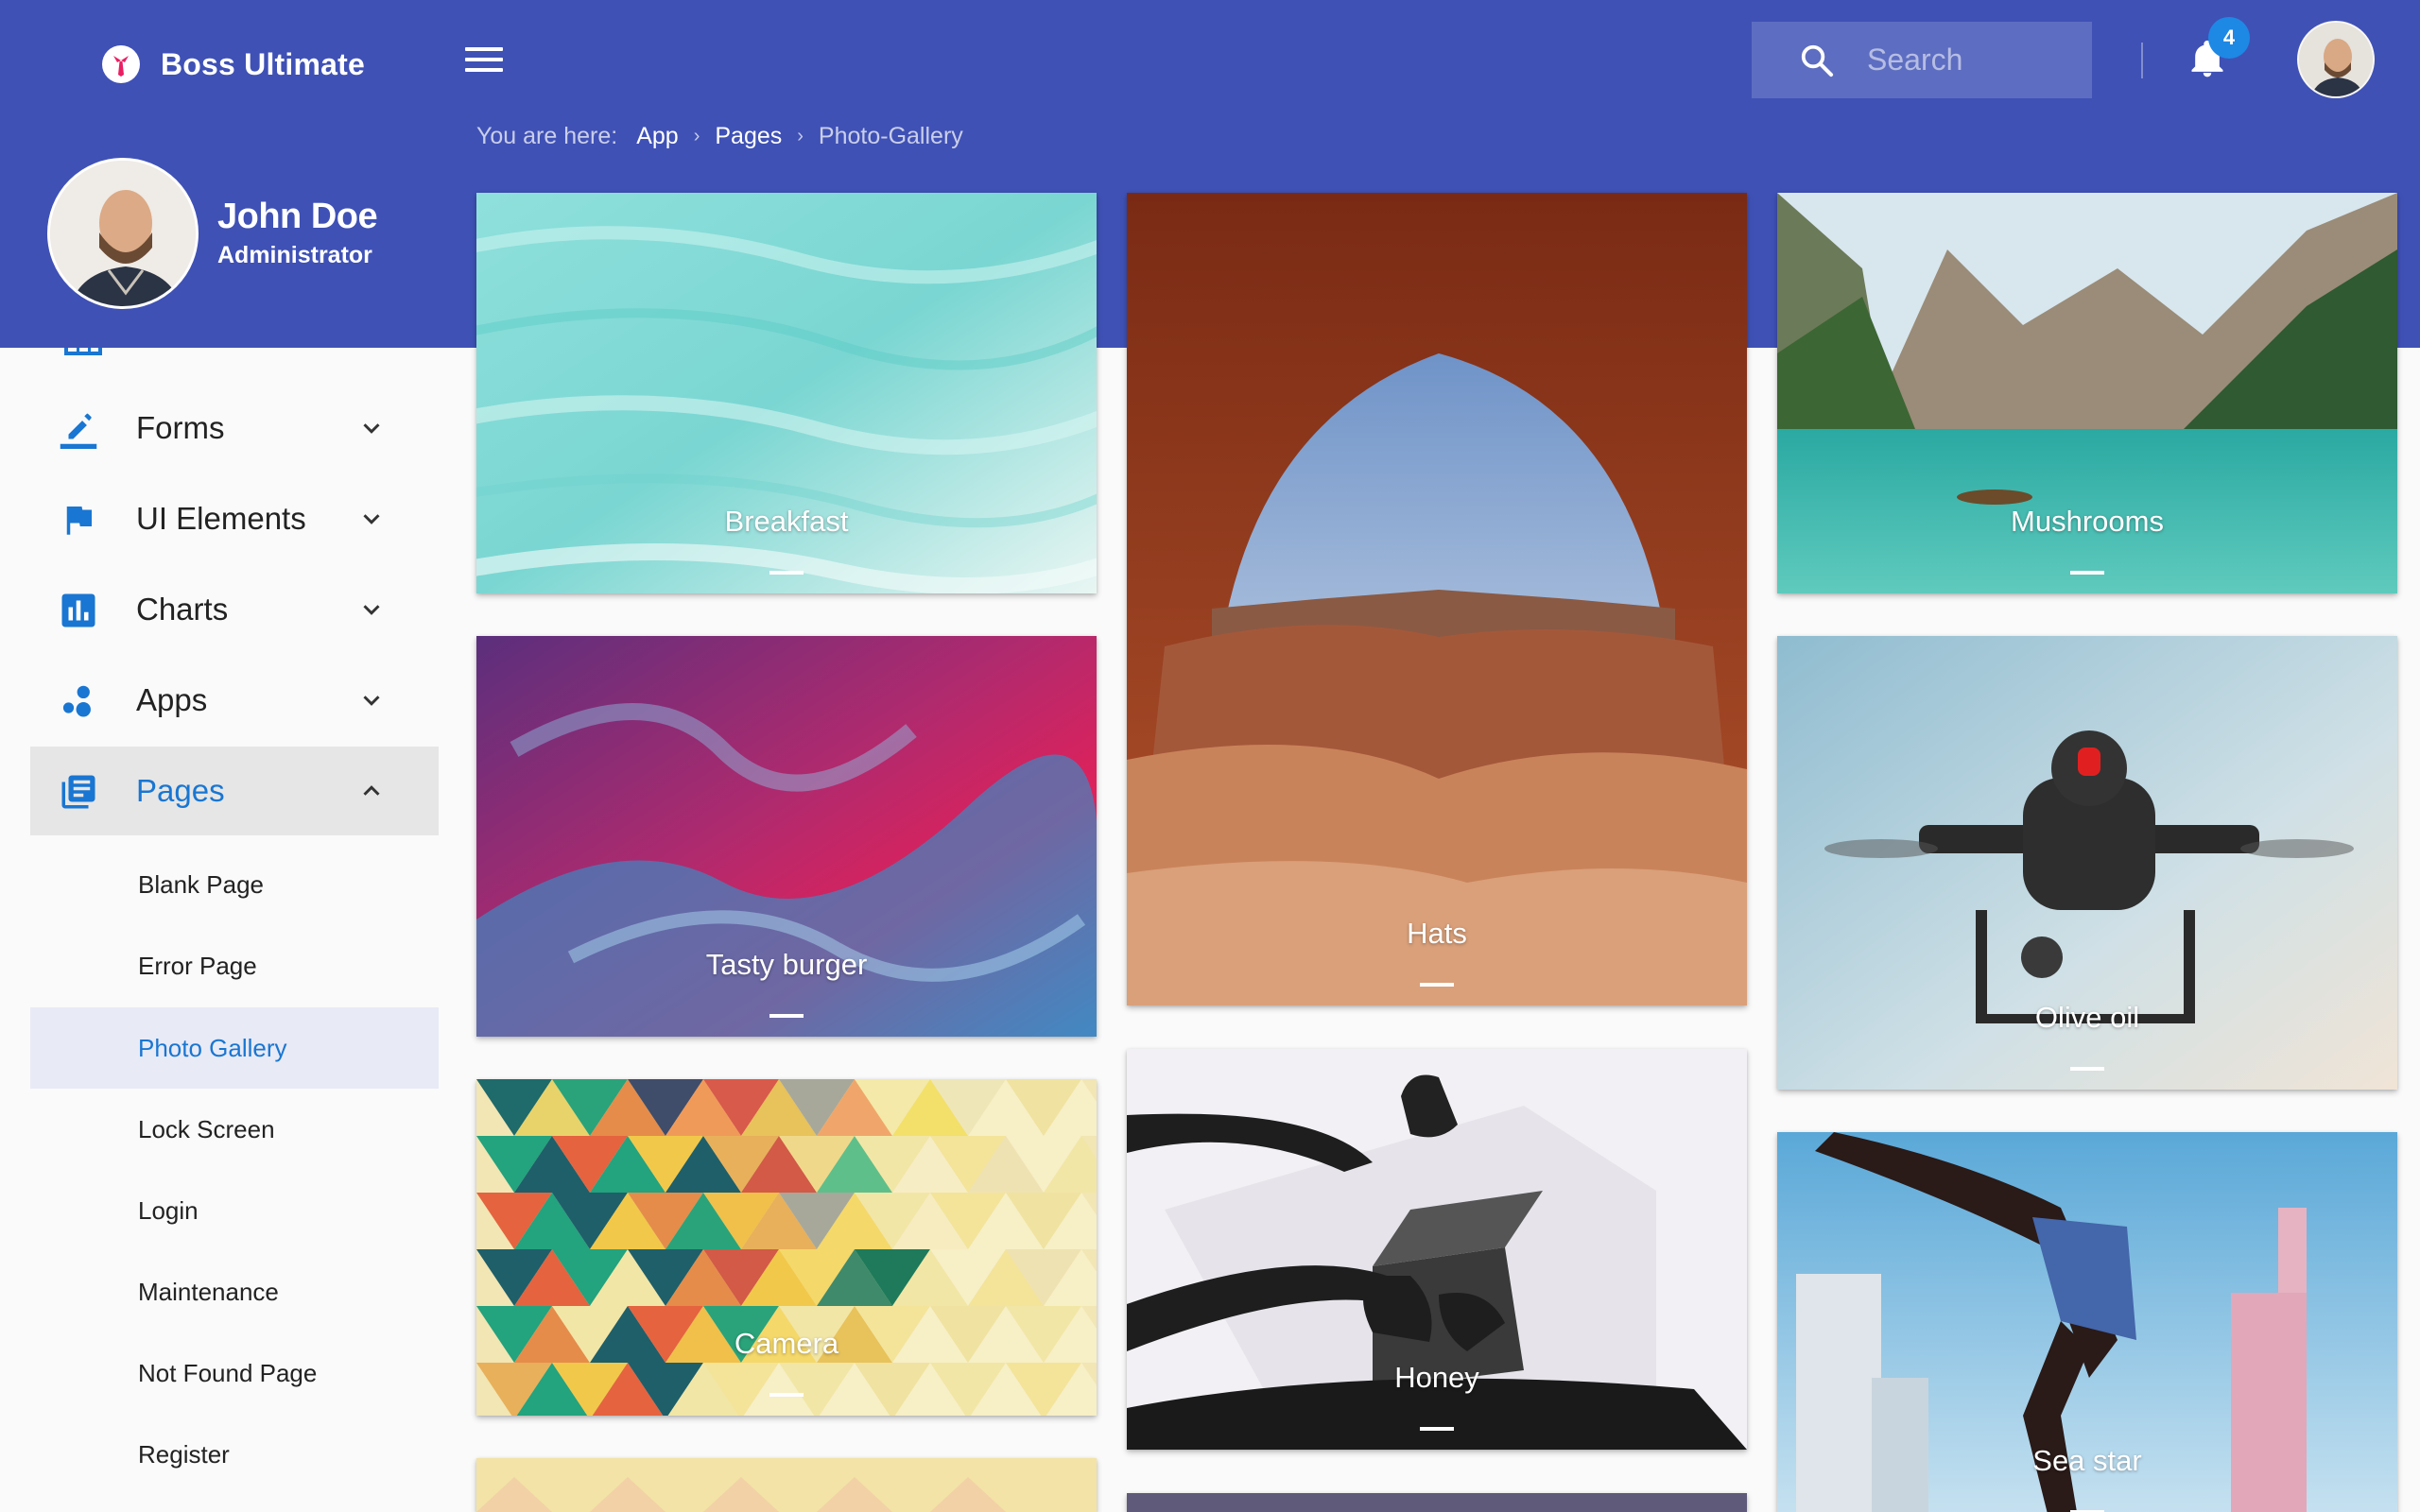  I want to click on profile-avatar, so click(123, 233).